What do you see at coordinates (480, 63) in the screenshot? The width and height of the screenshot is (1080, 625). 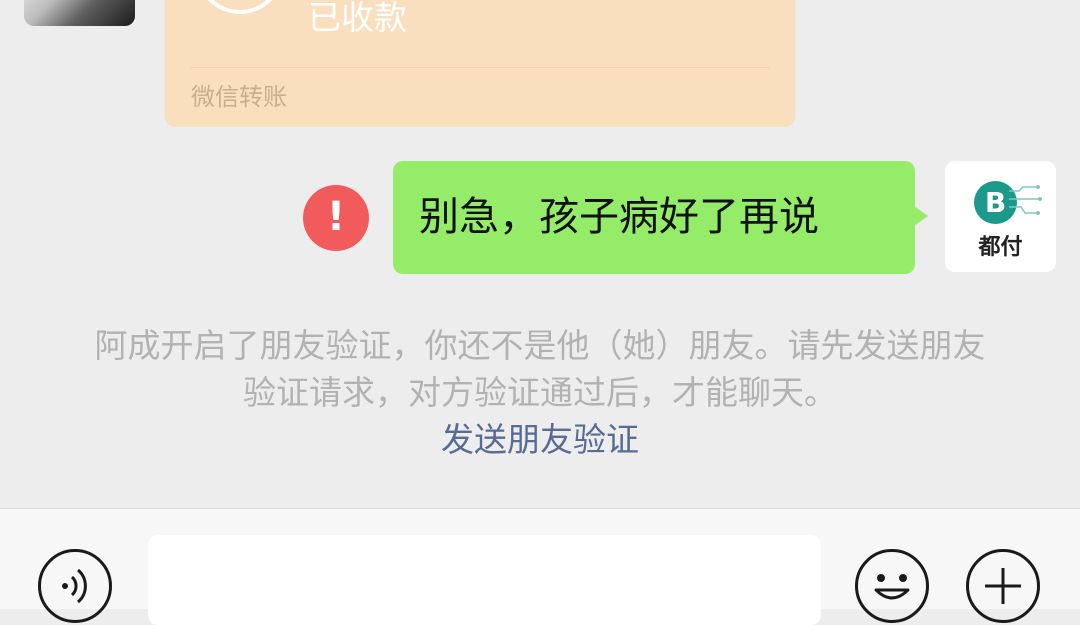 I see `transfer-message-card: 已收款 微信转账` at bounding box center [480, 63].